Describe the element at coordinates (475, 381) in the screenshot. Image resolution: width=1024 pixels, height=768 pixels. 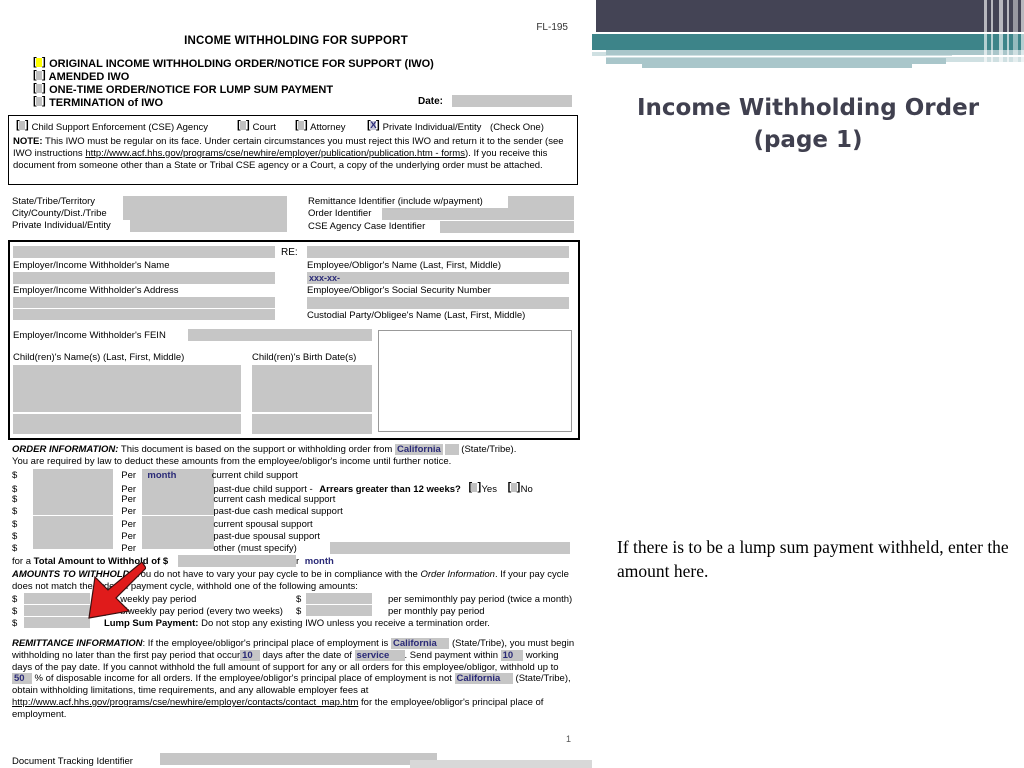
I see `blank-notes-box` at that location.